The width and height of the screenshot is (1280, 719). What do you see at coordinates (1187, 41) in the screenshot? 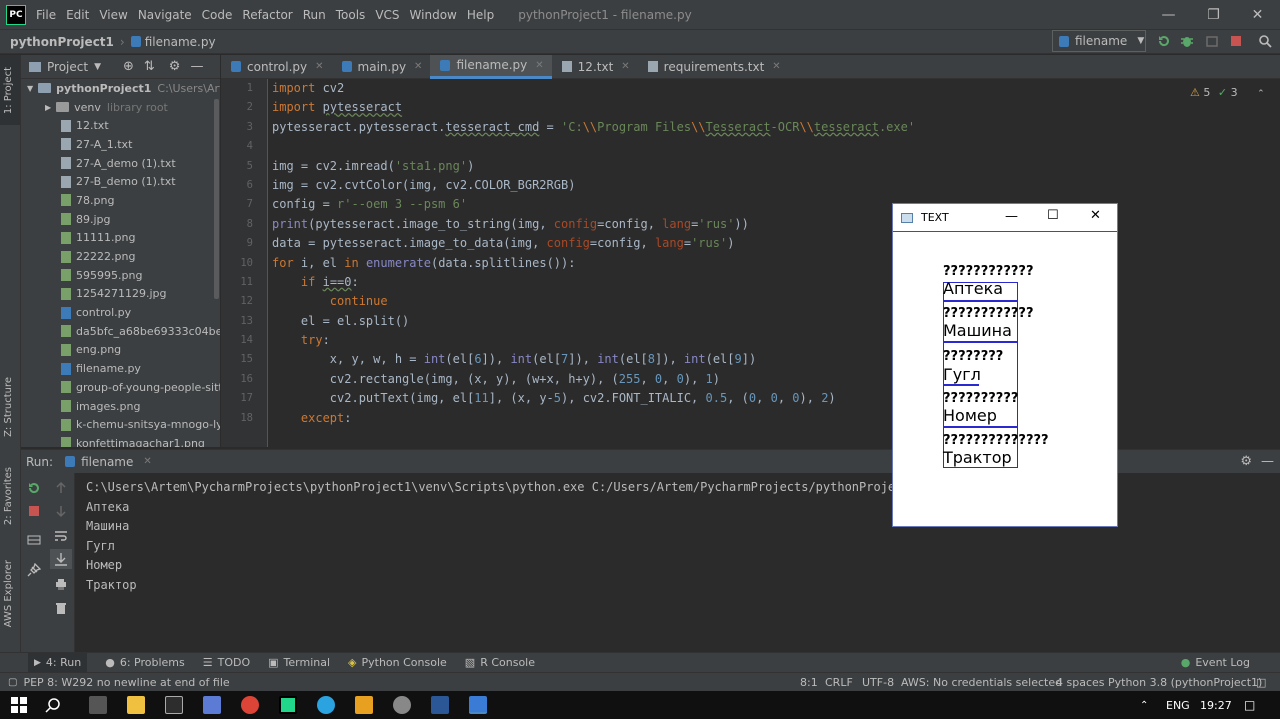
I see `debug-icon` at bounding box center [1187, 41].